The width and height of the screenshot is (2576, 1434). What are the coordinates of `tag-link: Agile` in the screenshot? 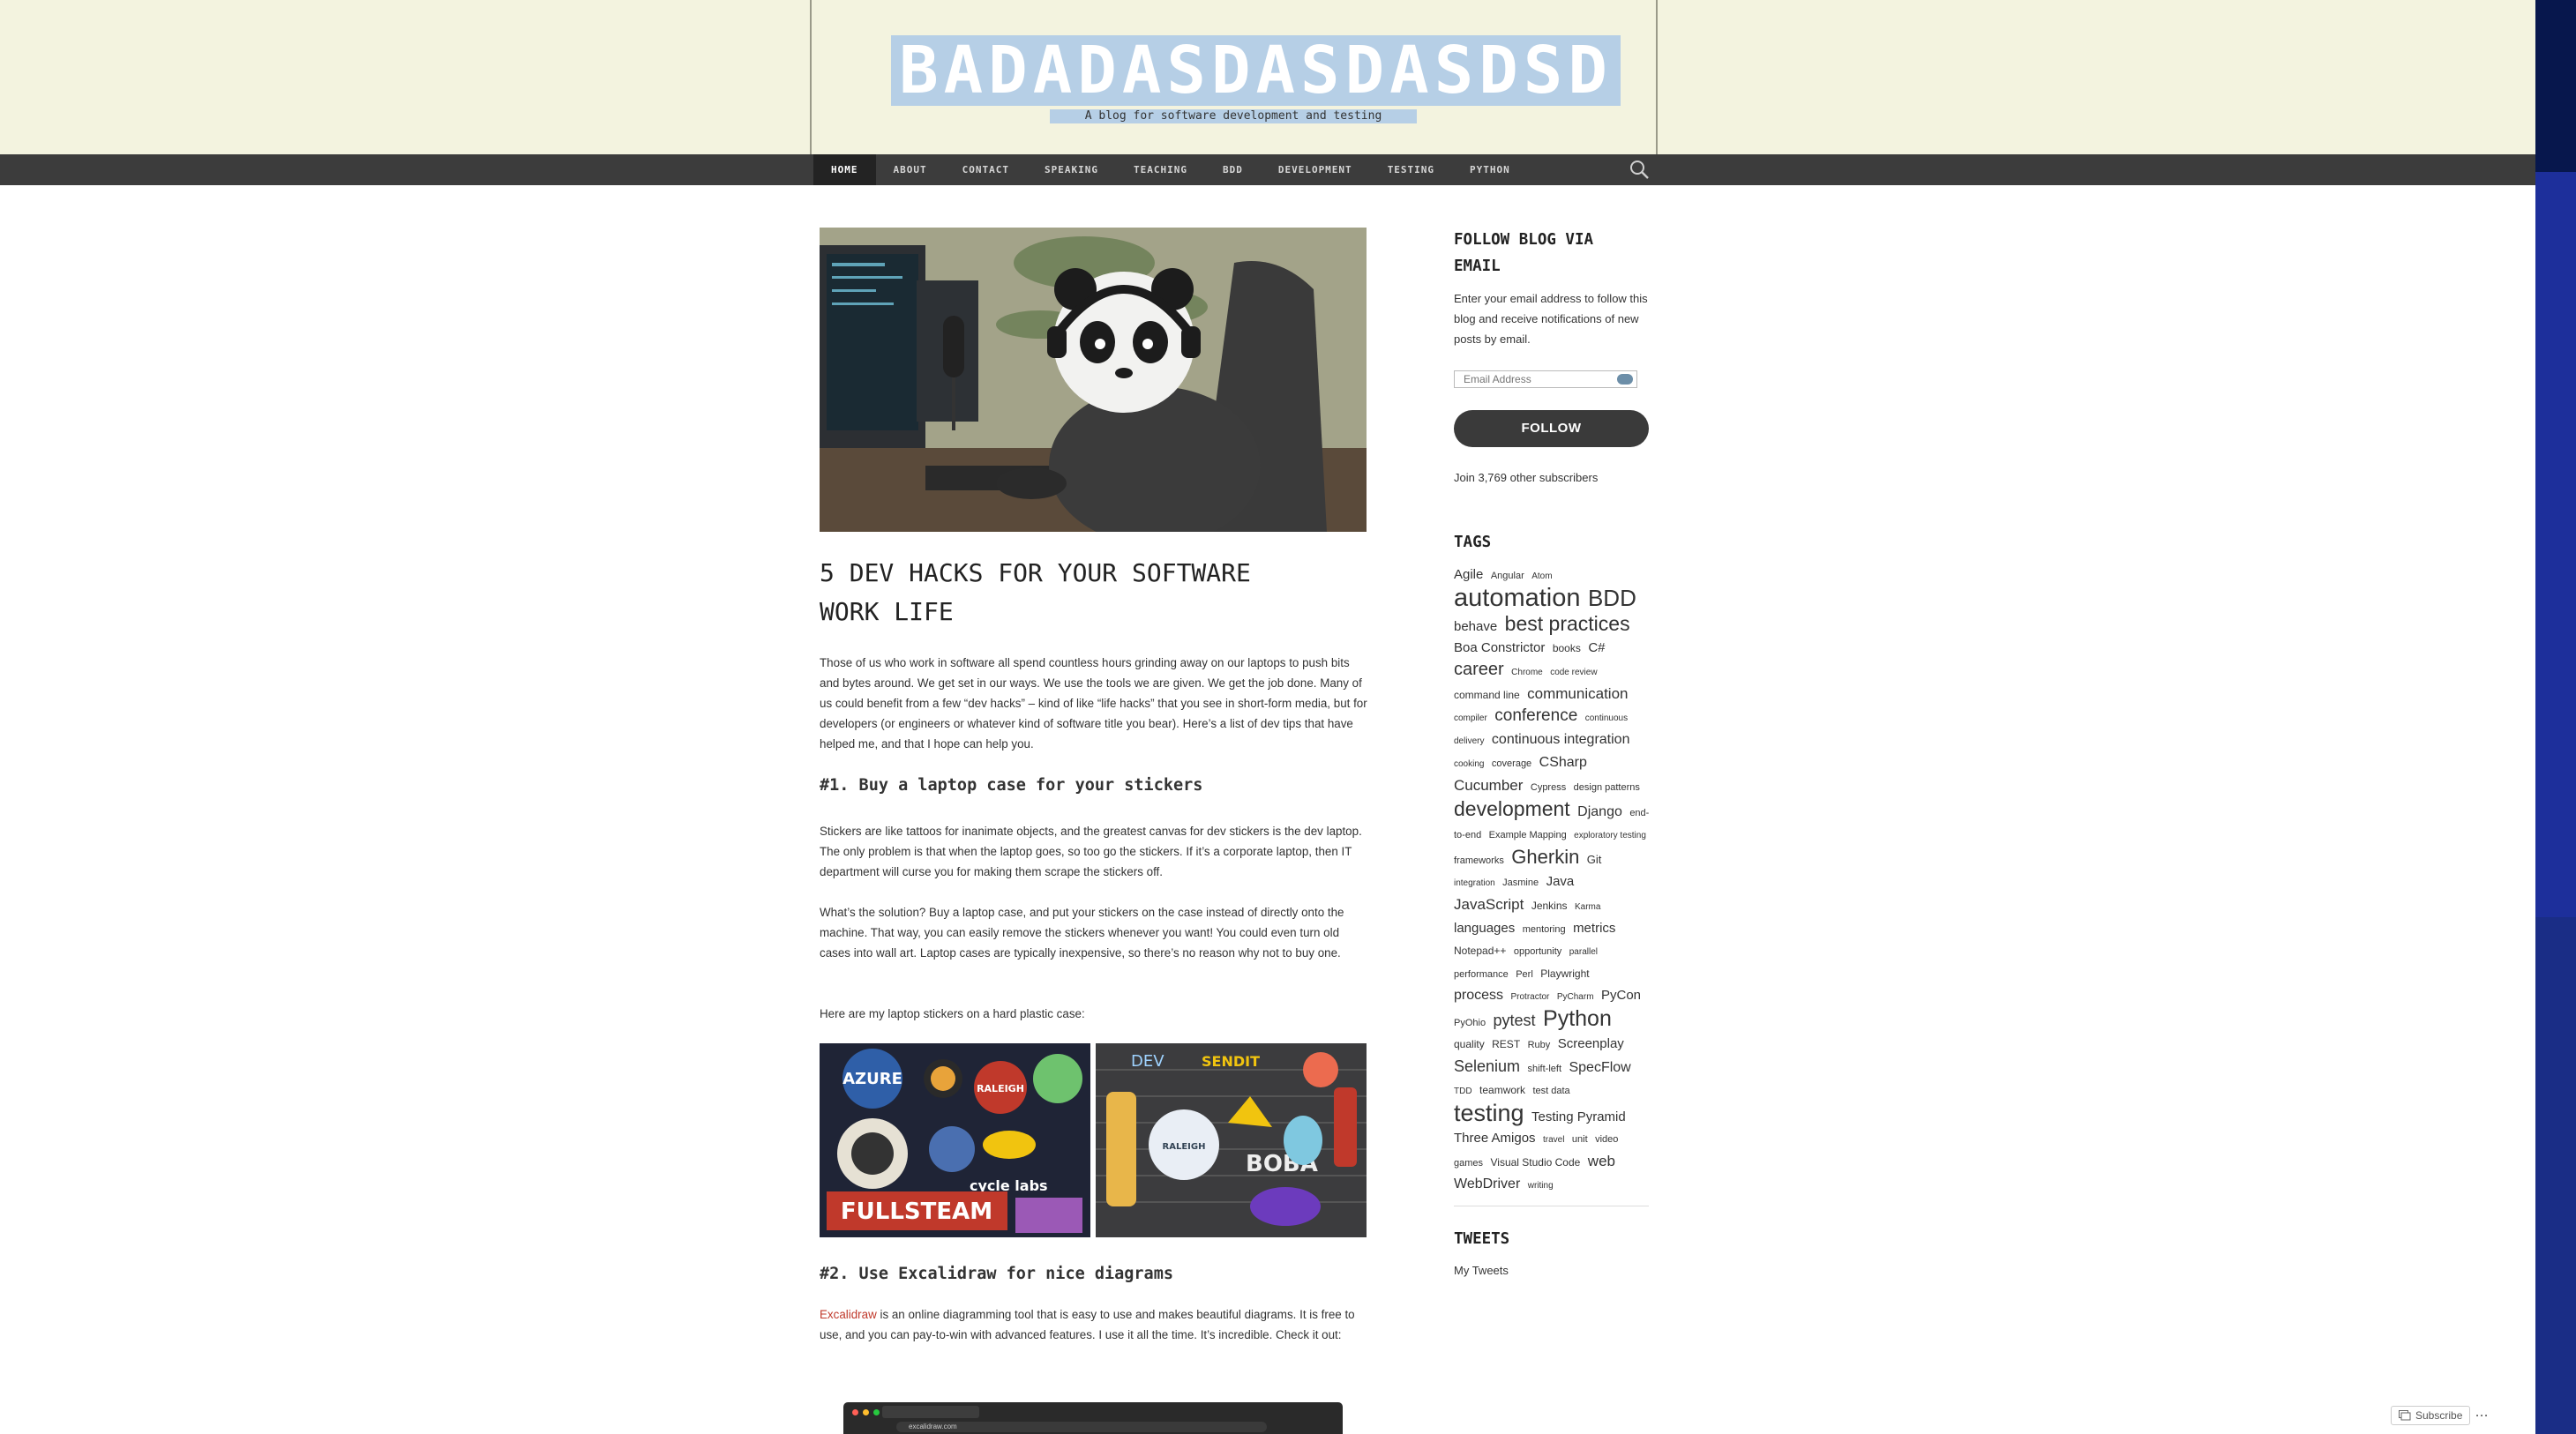 It's located at (1469, 574).